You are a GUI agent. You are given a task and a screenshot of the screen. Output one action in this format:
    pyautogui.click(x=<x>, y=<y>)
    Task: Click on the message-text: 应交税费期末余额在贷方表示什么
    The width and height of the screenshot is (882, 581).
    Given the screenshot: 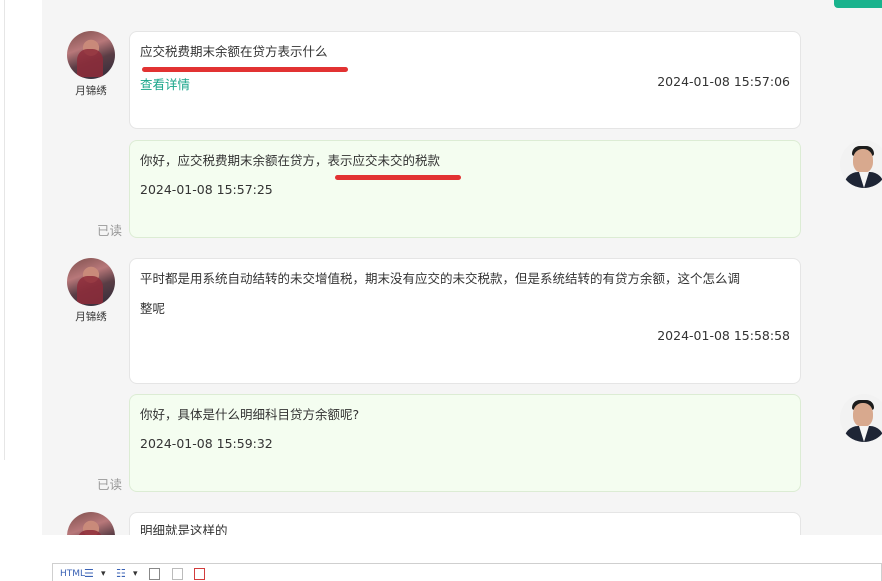 What is the action you would take?
    pyautogui.click(x=234, y=51)
    